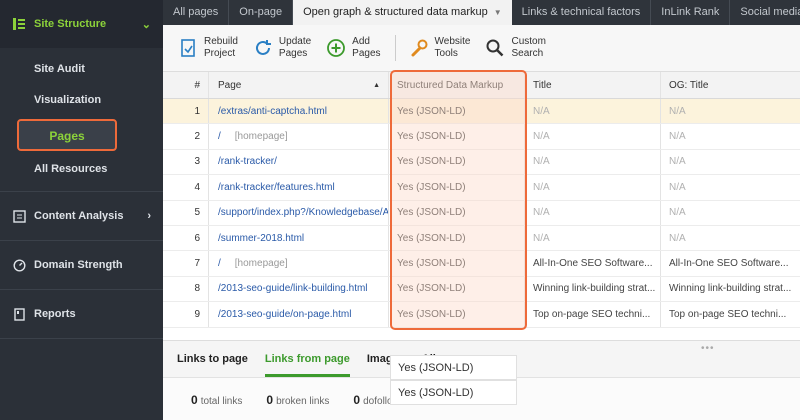  I want to click on row-number: 9, so click(186, 314).